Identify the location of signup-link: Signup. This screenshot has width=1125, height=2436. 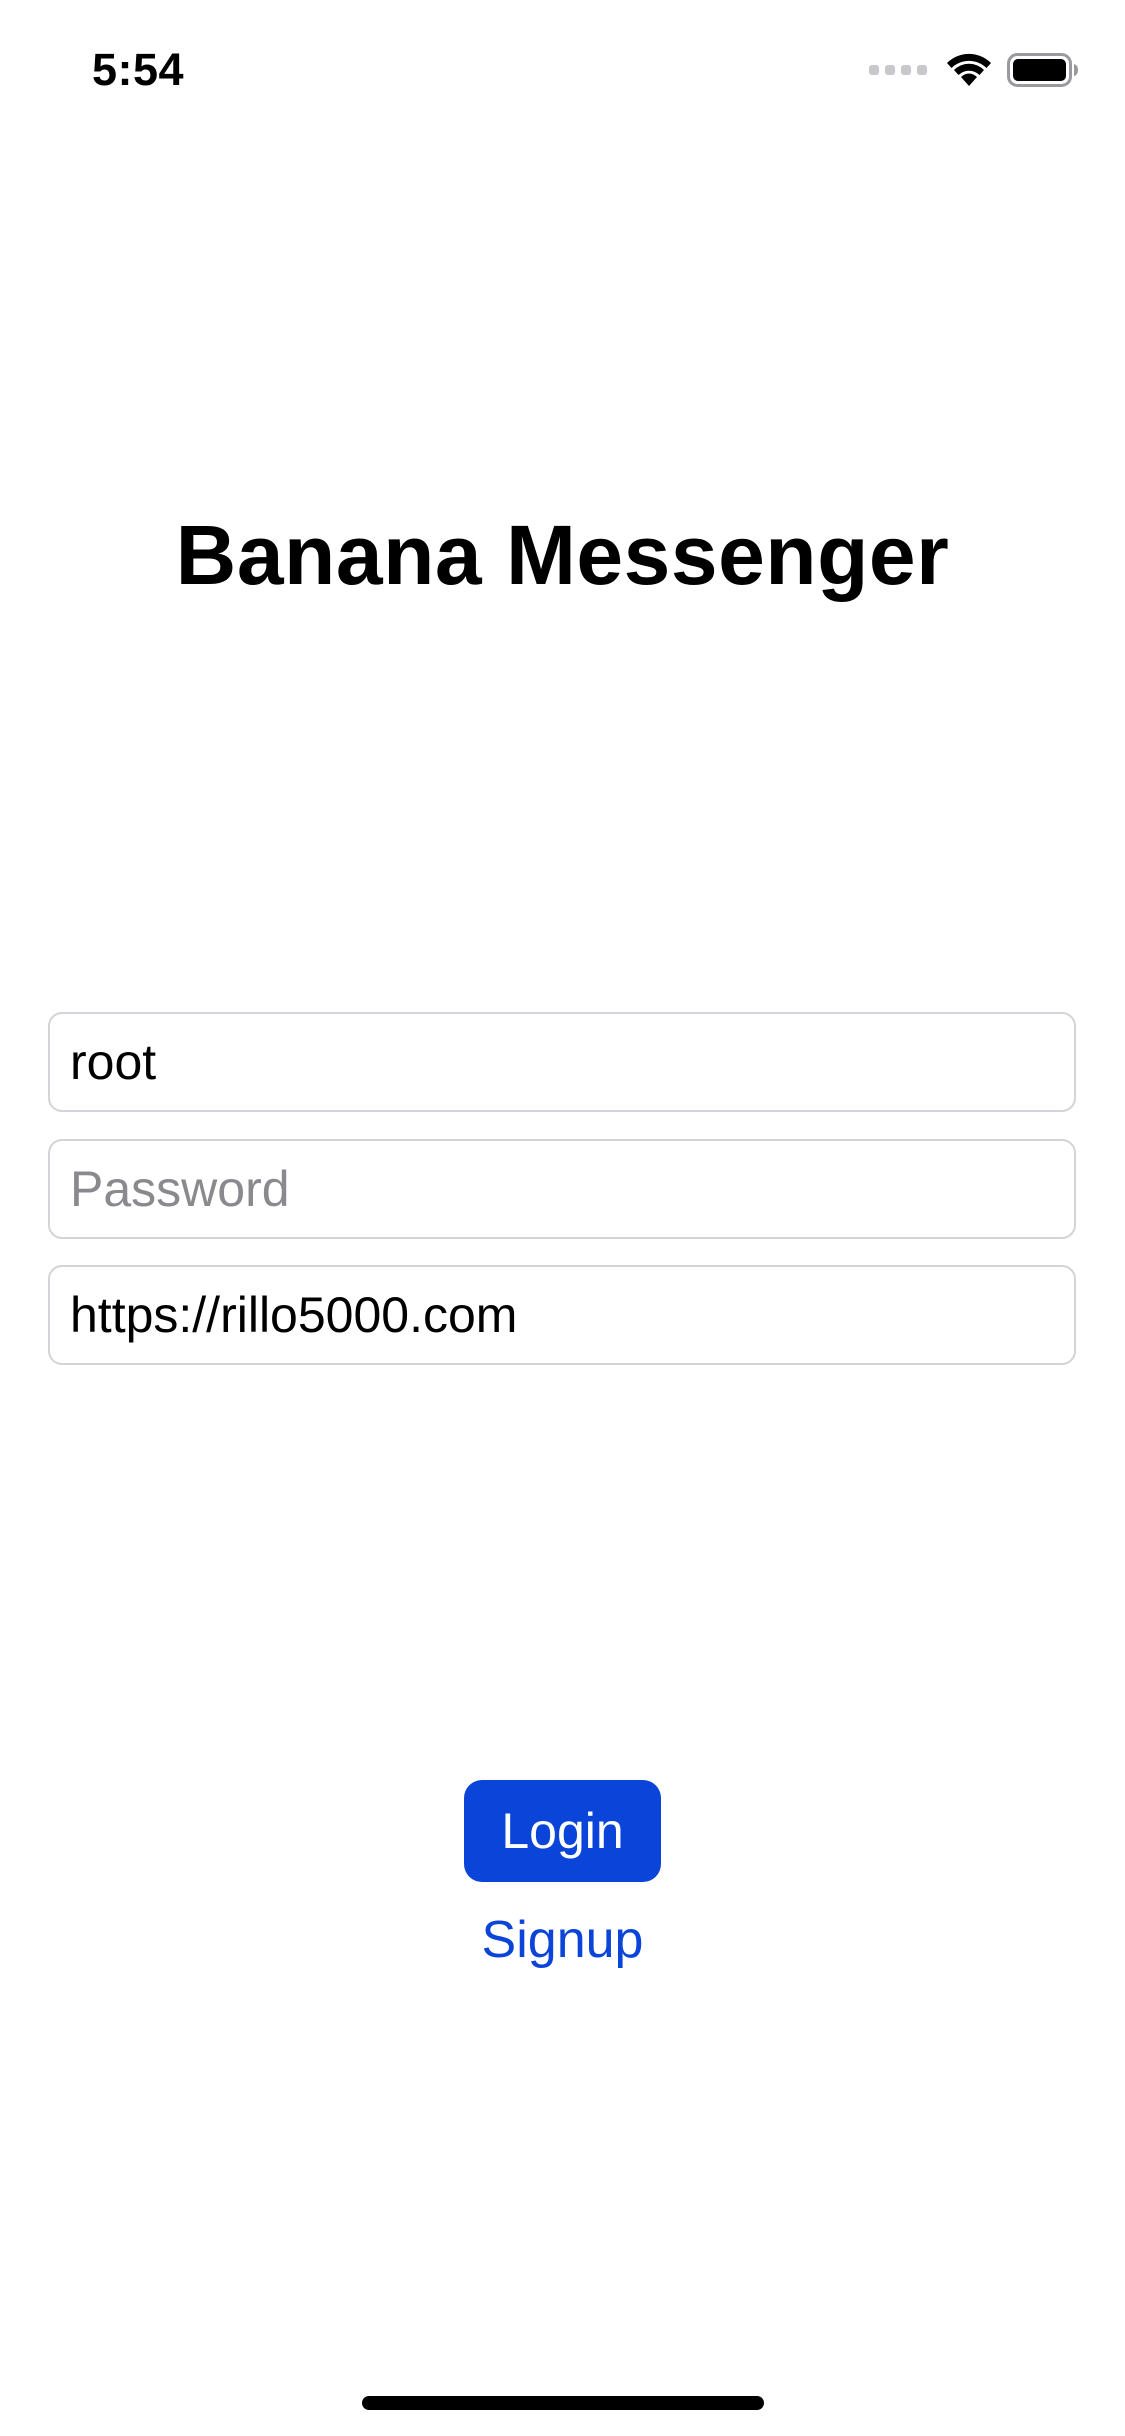
(562, 1940).